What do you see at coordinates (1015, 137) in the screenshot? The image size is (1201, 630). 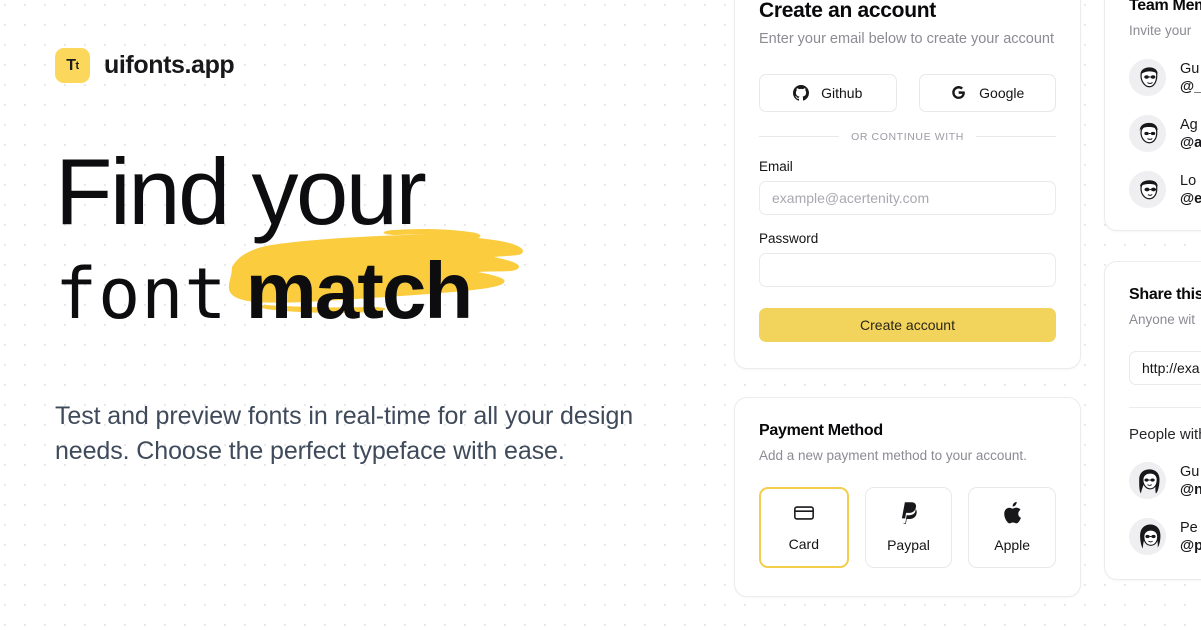 I see `divider-rule-right` at bounding box center [1015, 137].